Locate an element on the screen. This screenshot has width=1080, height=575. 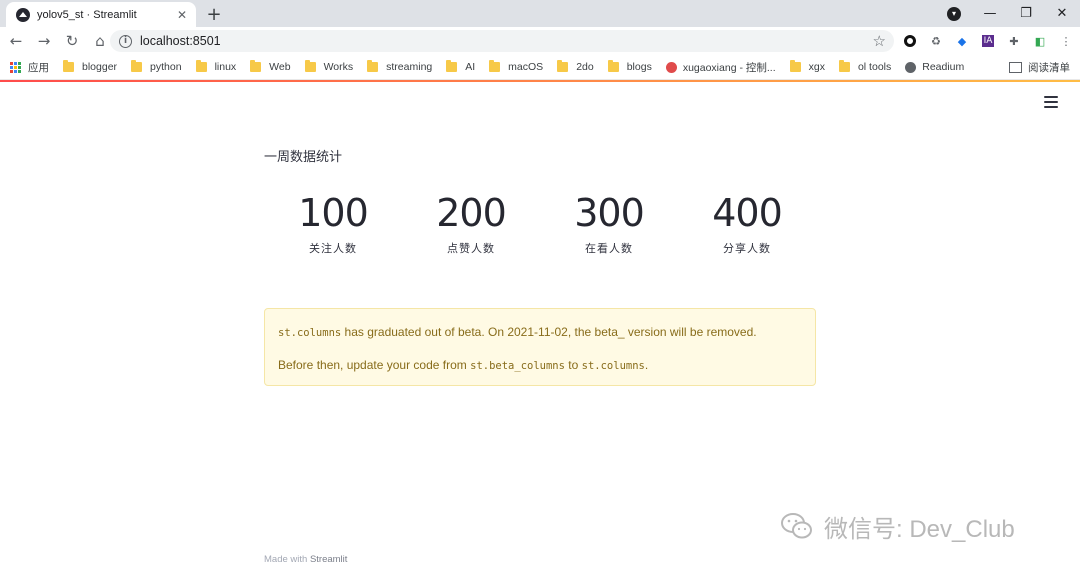
url-text: localhost:8501 is located at coordinates (506, 41).